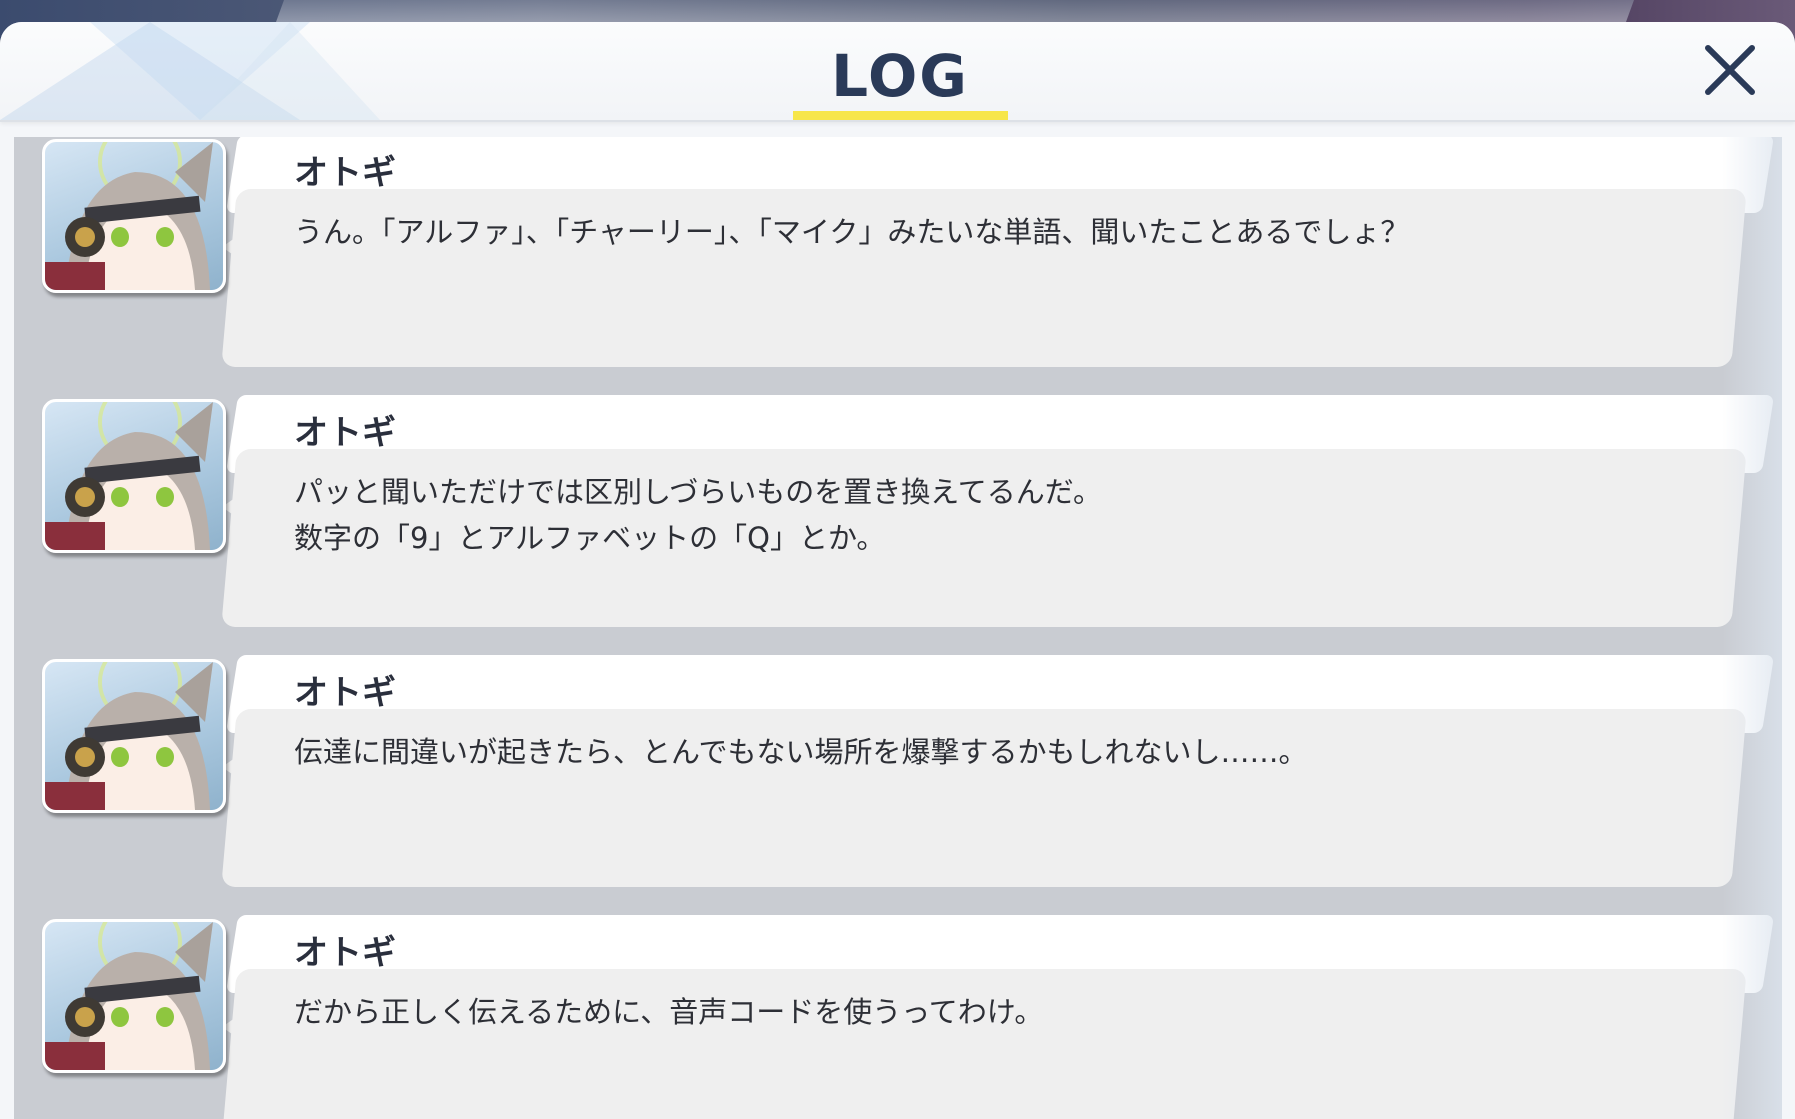 This screenshot has height=1119, width=1795. I want to click on title-underline, so click(900, 115).